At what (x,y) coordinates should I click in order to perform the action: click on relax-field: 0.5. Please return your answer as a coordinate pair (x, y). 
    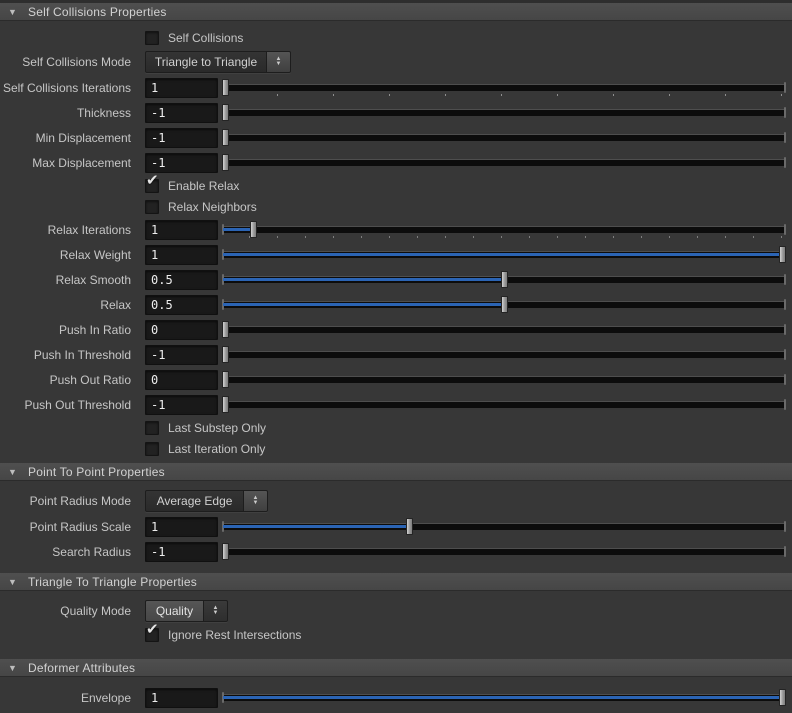
    Looking at the image, I should click on (181, 304).